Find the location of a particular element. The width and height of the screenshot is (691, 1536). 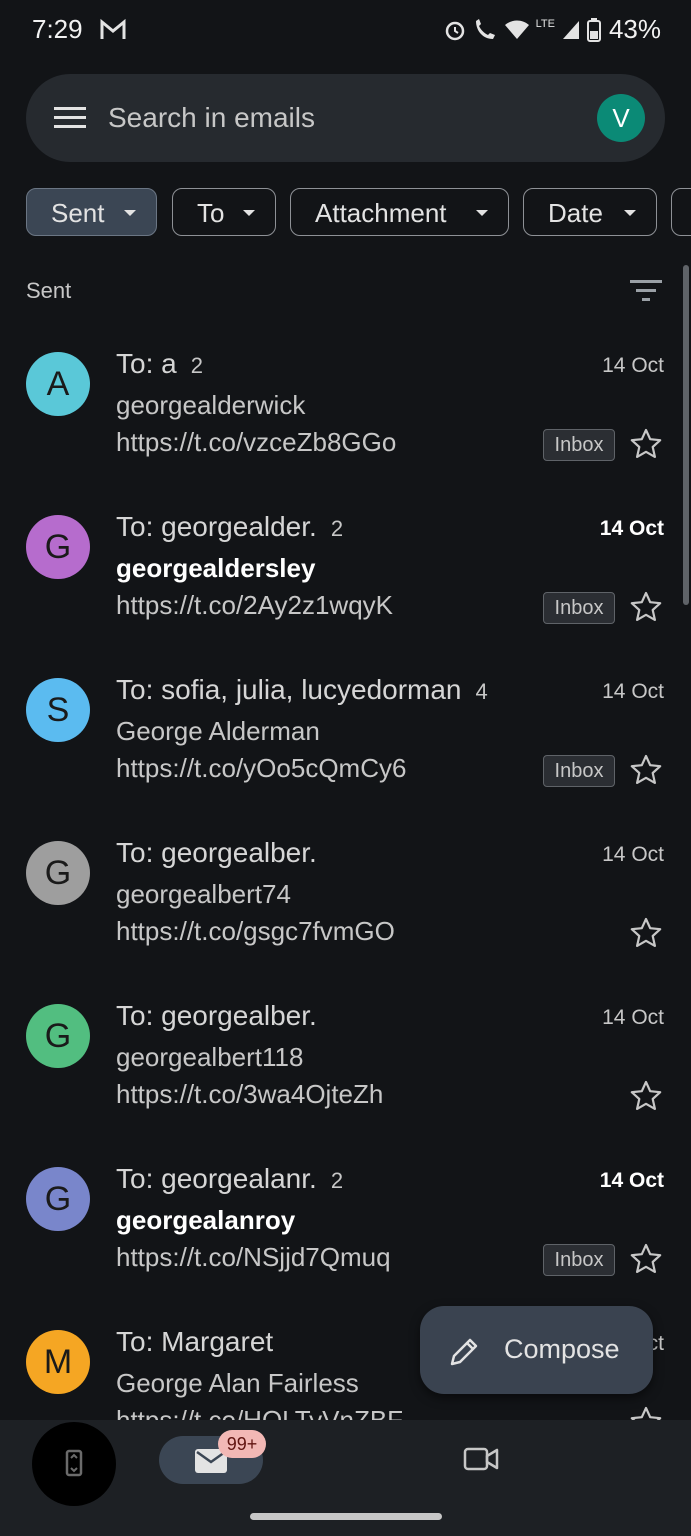

sender-avatar: S is located at coordinates (58, 710).